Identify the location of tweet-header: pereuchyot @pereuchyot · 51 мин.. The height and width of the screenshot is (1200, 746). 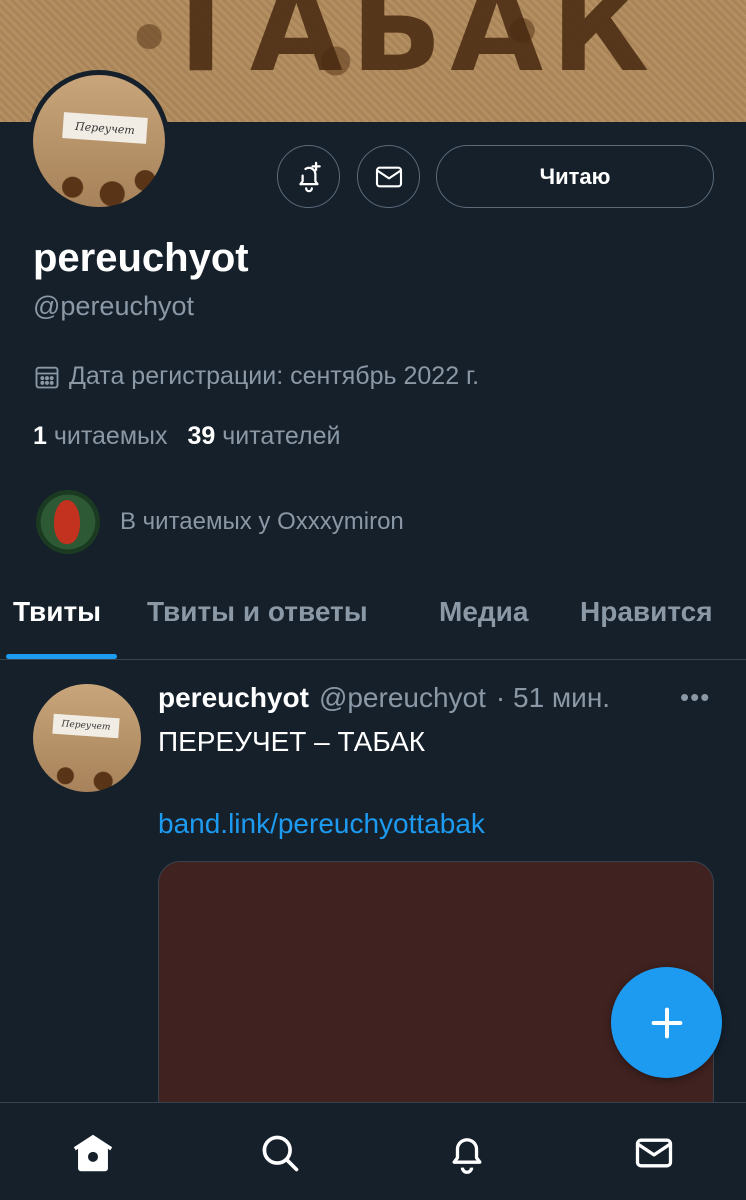
(384, 698).